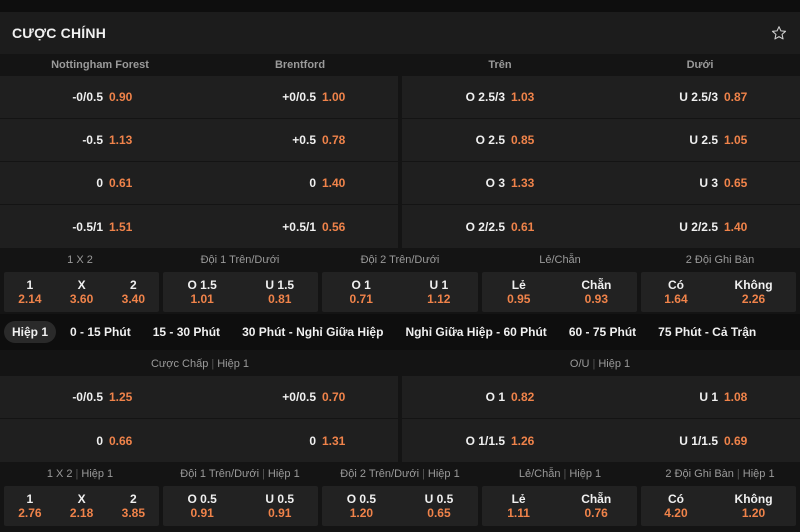 This screenshot has width=800, height=532. I want to click on market-box: Lẻ 0.95 Chẵn 0.93, so click(559, 292).